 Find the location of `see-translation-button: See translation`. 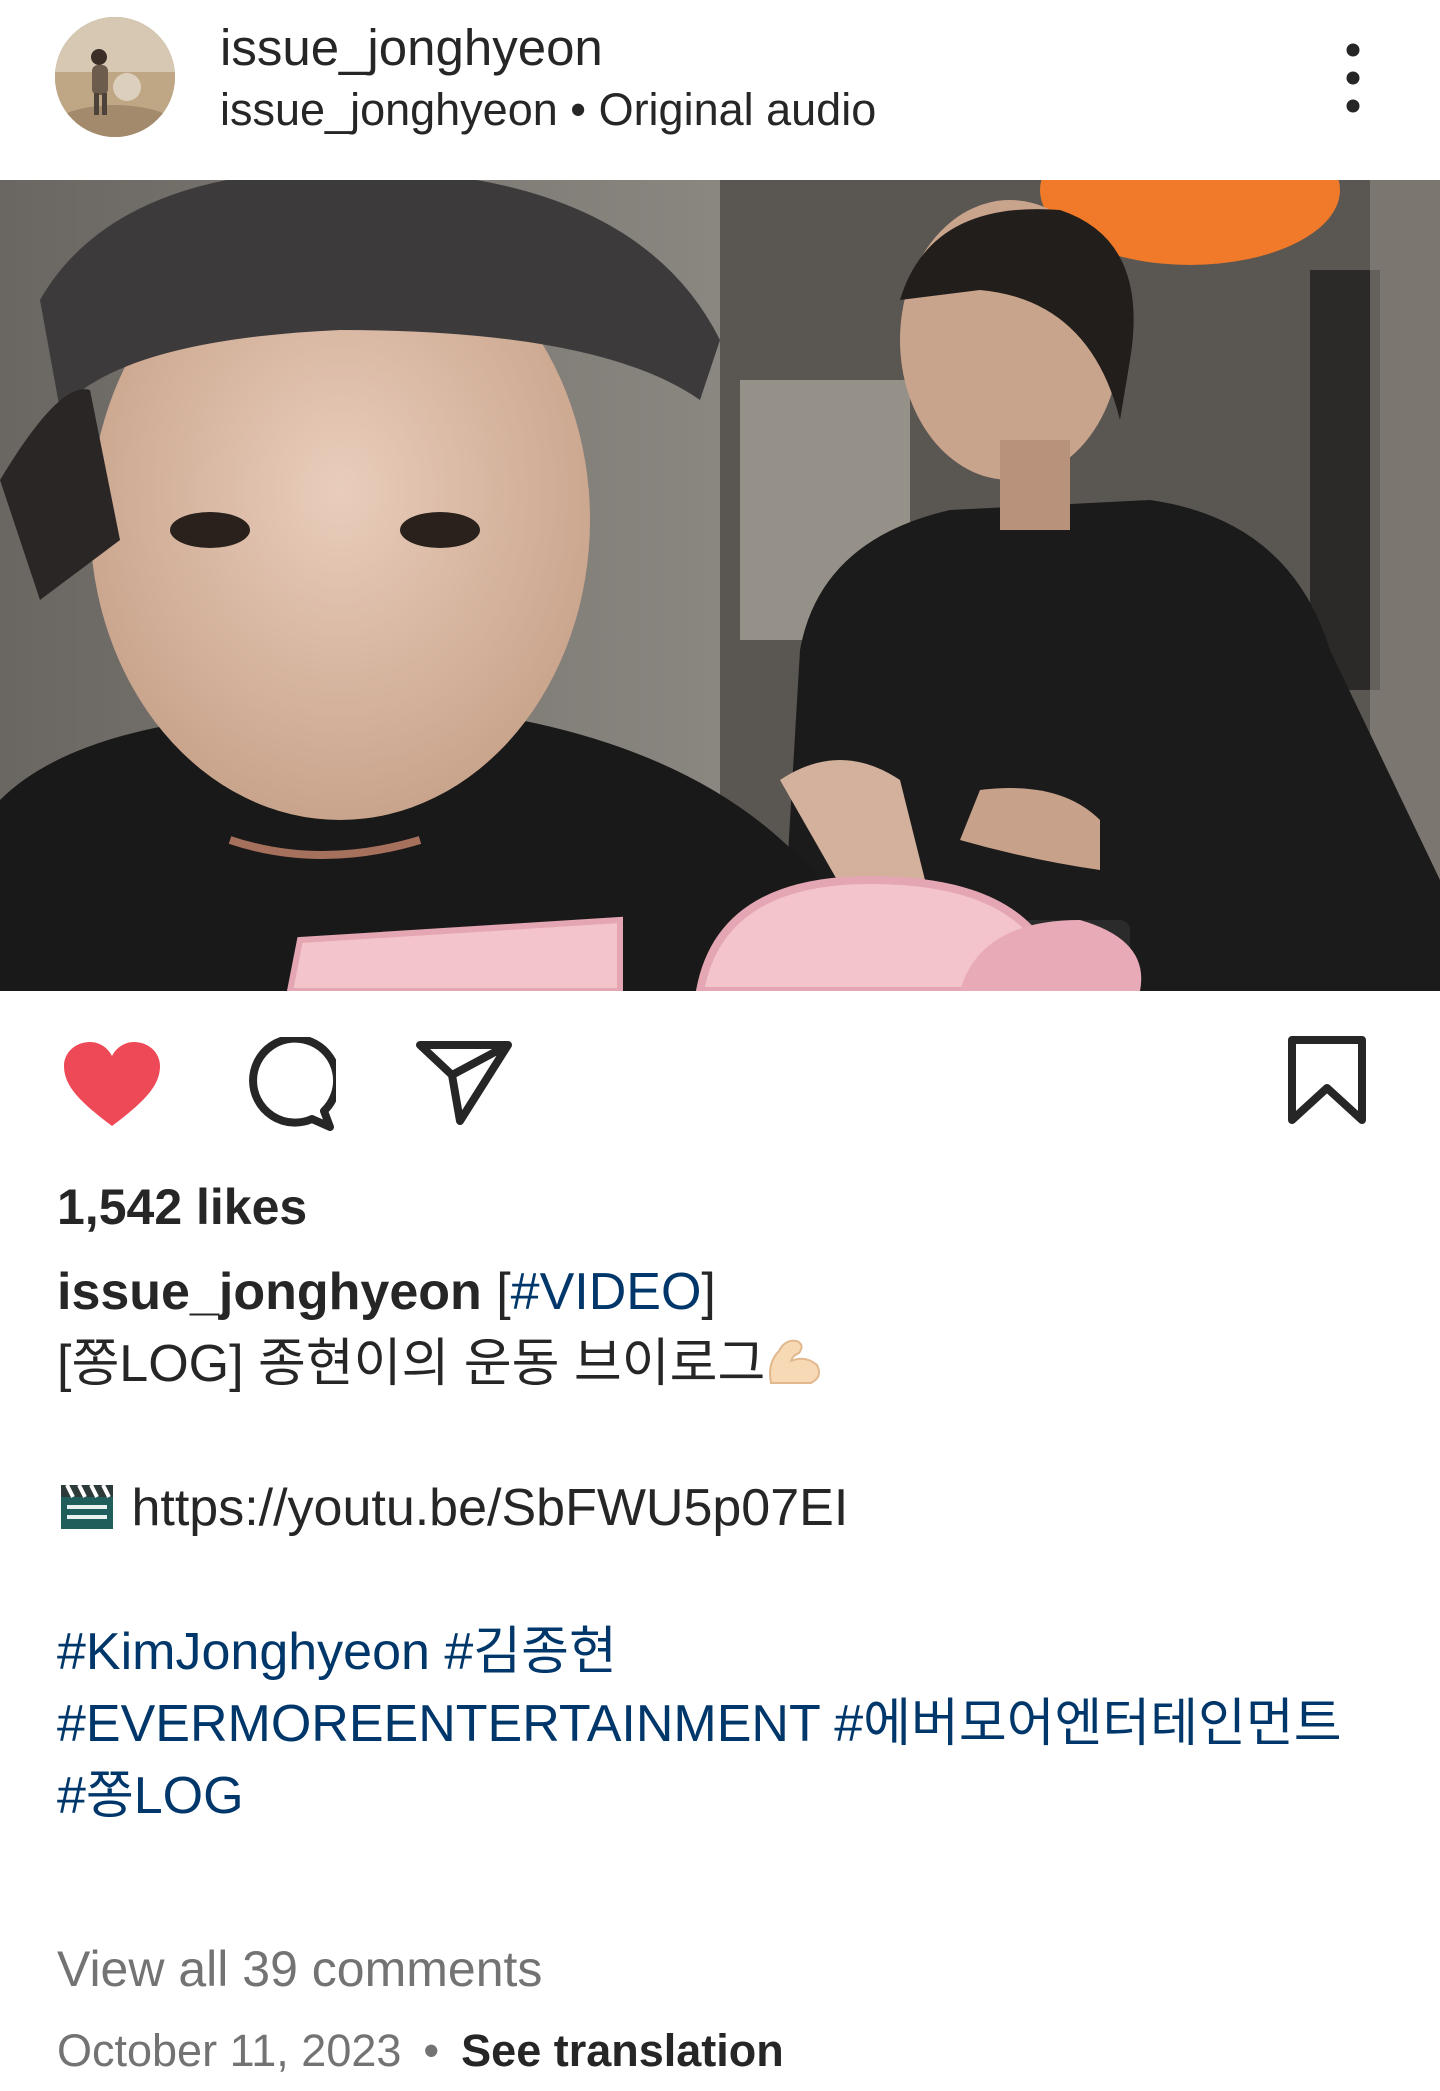

see-translation-button: See translation is located at coordinates (622, 2050).